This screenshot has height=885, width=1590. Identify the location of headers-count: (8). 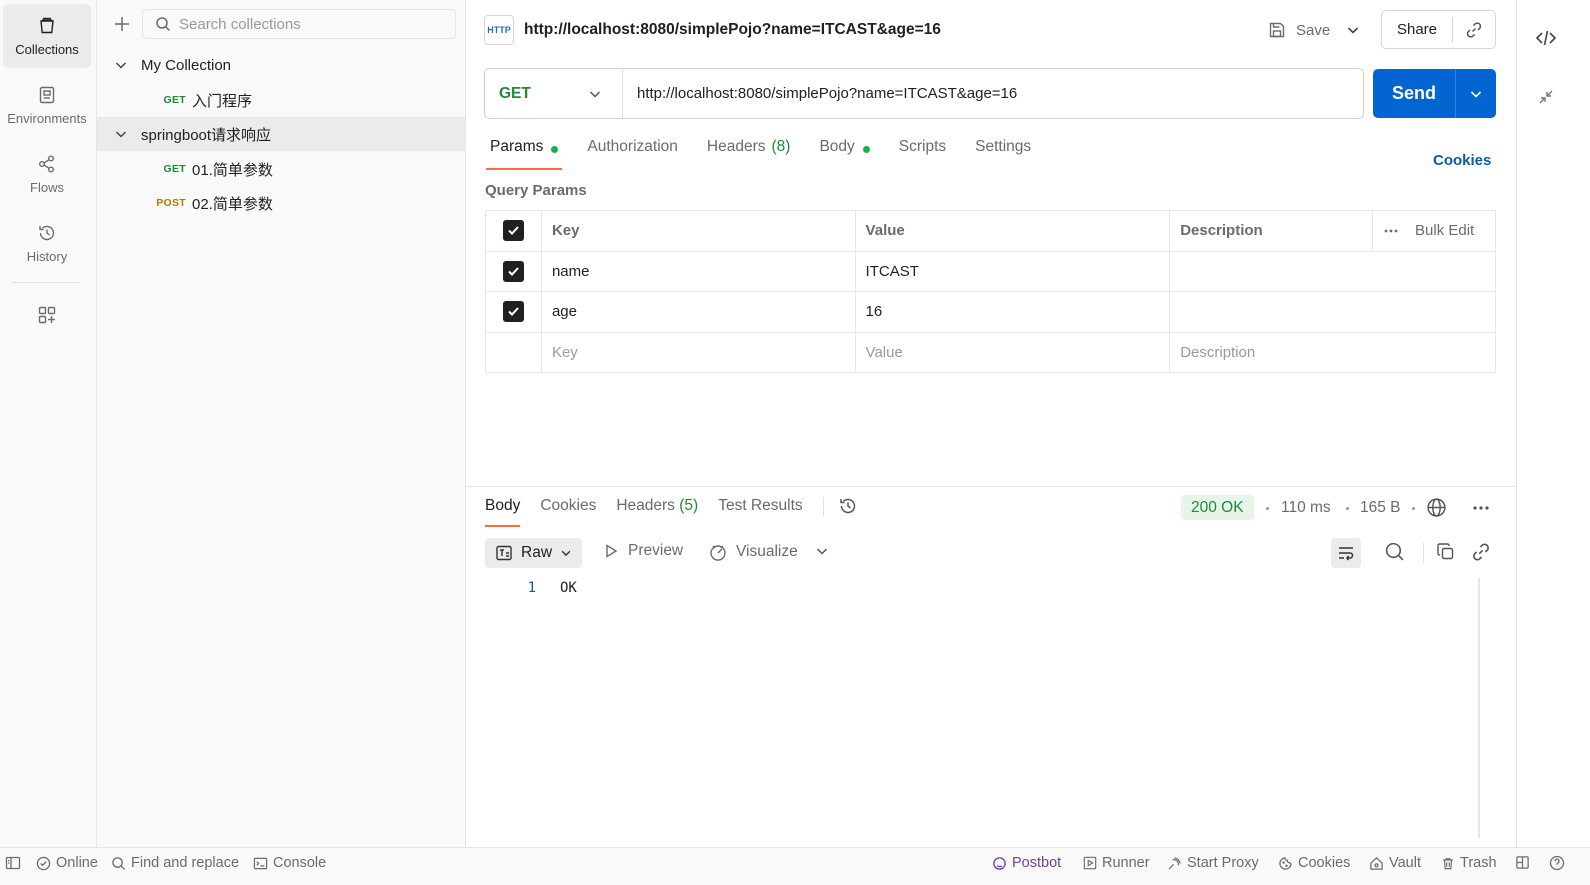
(781, 146).